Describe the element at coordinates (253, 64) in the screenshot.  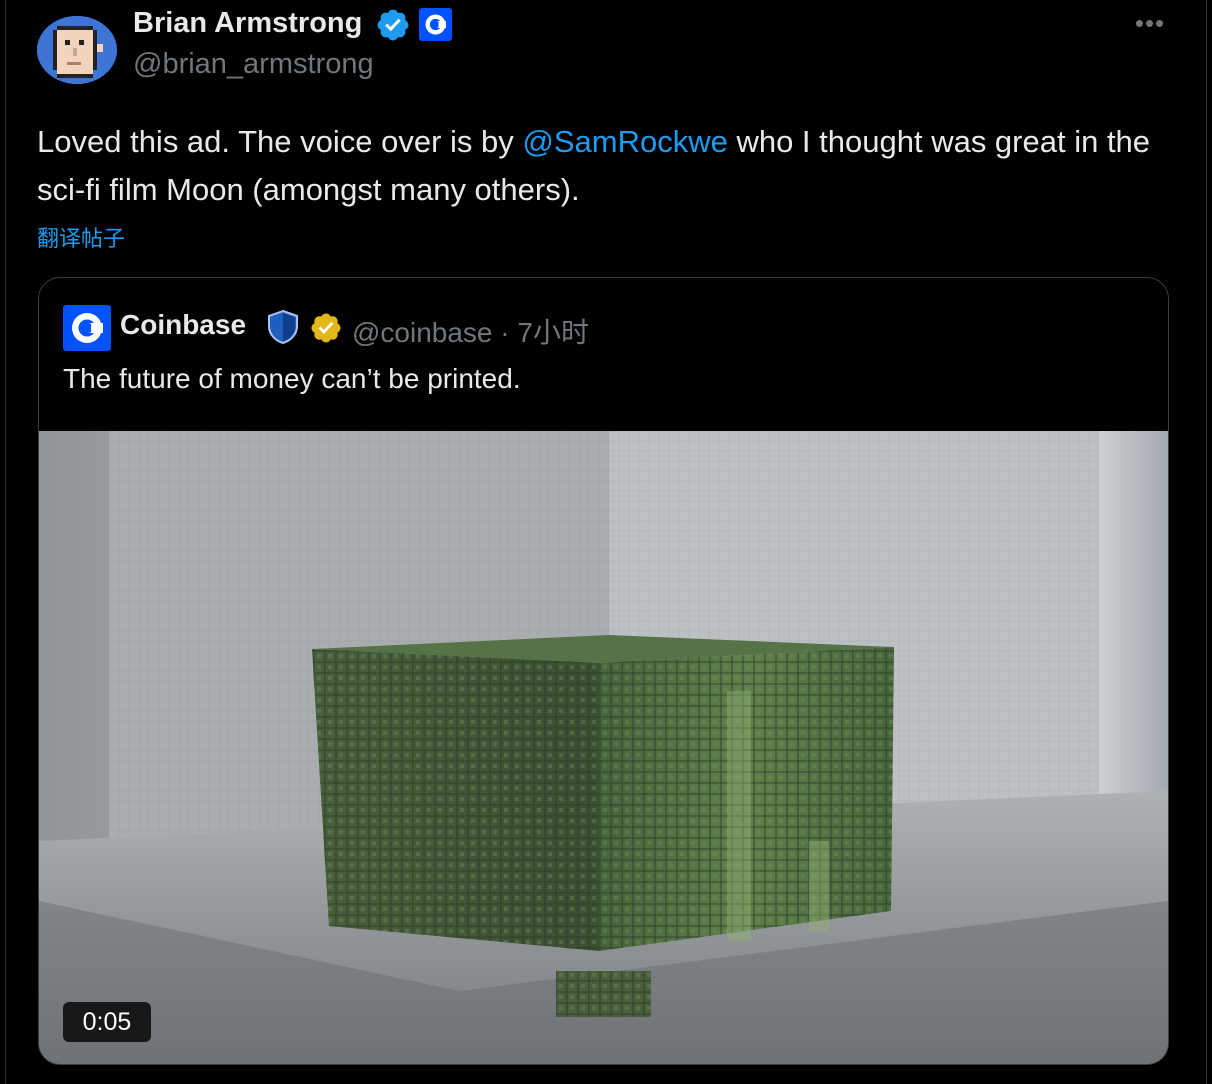
I see `author-handle: @brian_armstrong` at that location.